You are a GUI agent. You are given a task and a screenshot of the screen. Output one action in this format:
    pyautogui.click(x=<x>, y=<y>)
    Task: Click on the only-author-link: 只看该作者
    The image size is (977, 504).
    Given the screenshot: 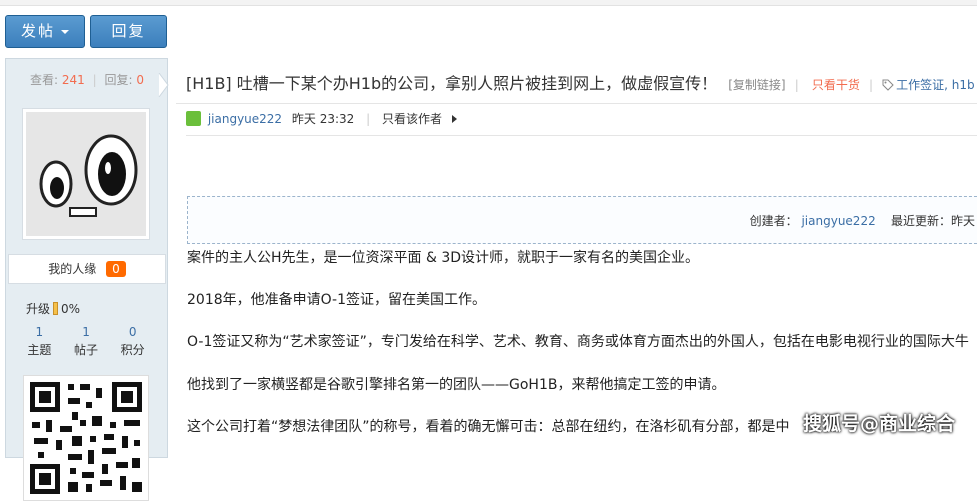 What is the action you would take?
    pyautogui.click(x=412, y=119)
    